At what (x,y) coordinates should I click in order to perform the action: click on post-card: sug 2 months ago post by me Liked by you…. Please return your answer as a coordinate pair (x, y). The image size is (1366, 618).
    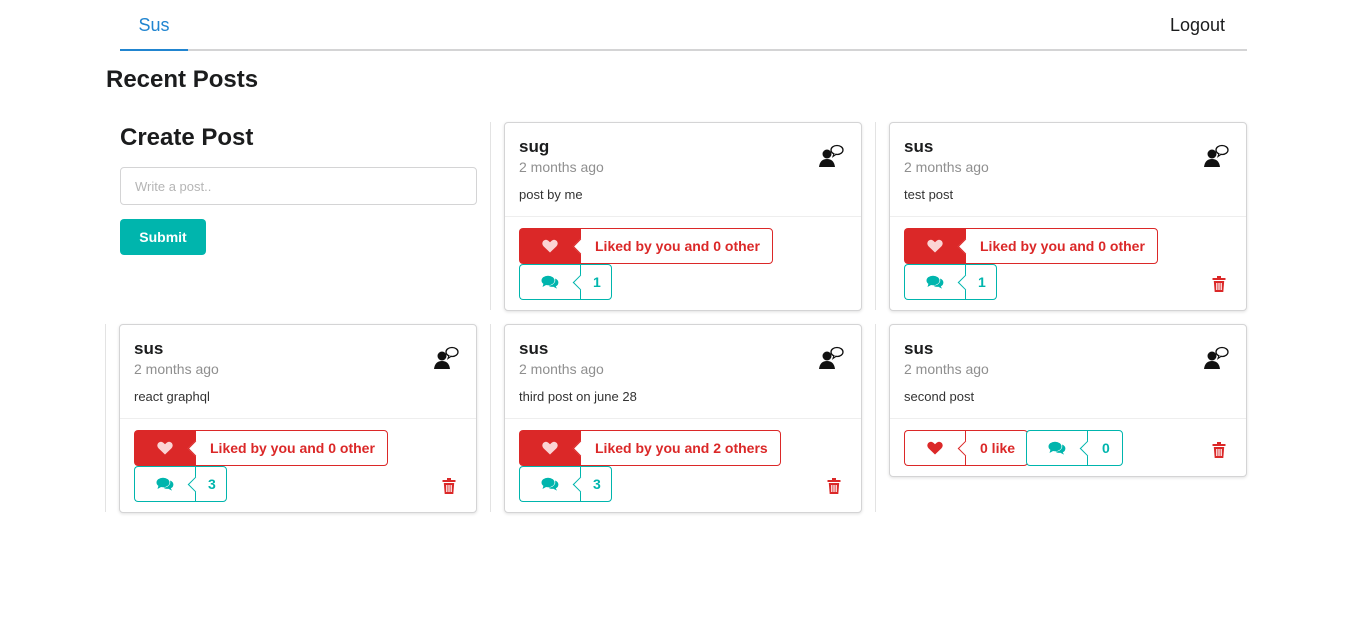
    Looking at the image, I should click on (683, 216).